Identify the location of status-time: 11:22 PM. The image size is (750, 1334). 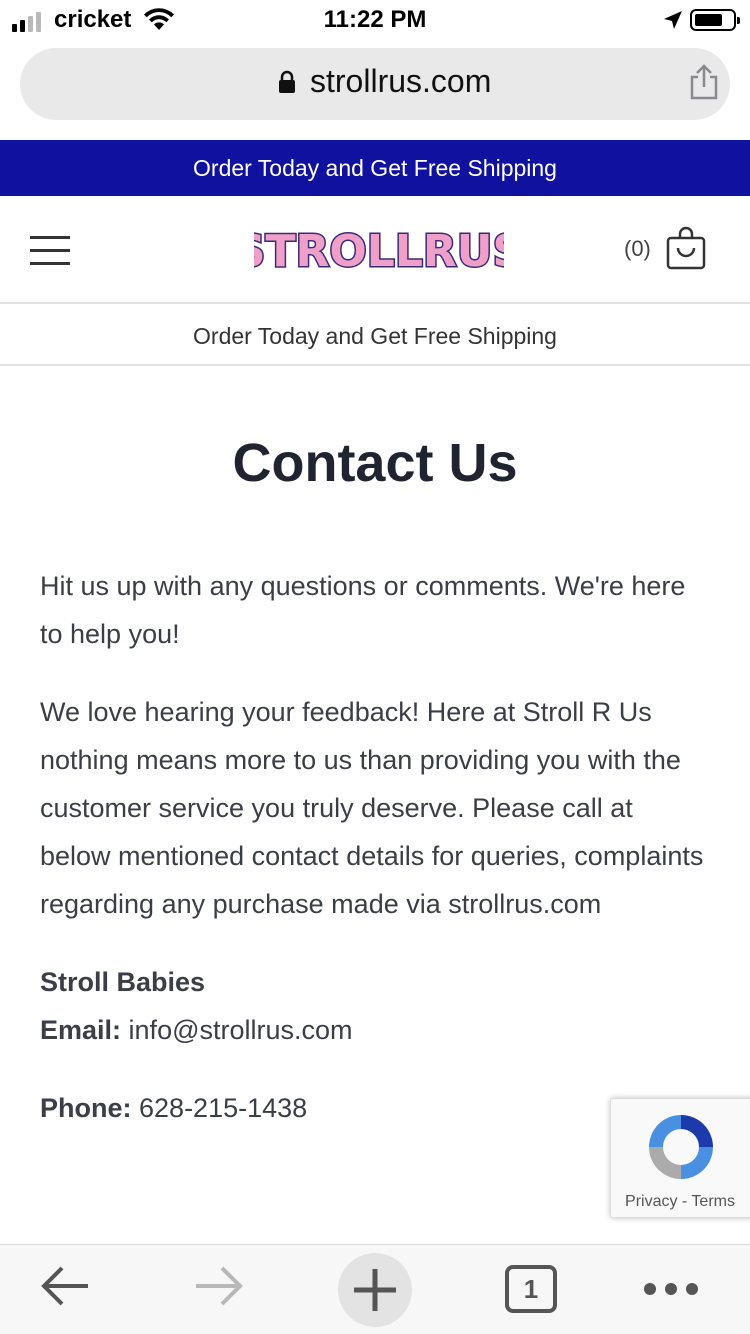
(375, 19).